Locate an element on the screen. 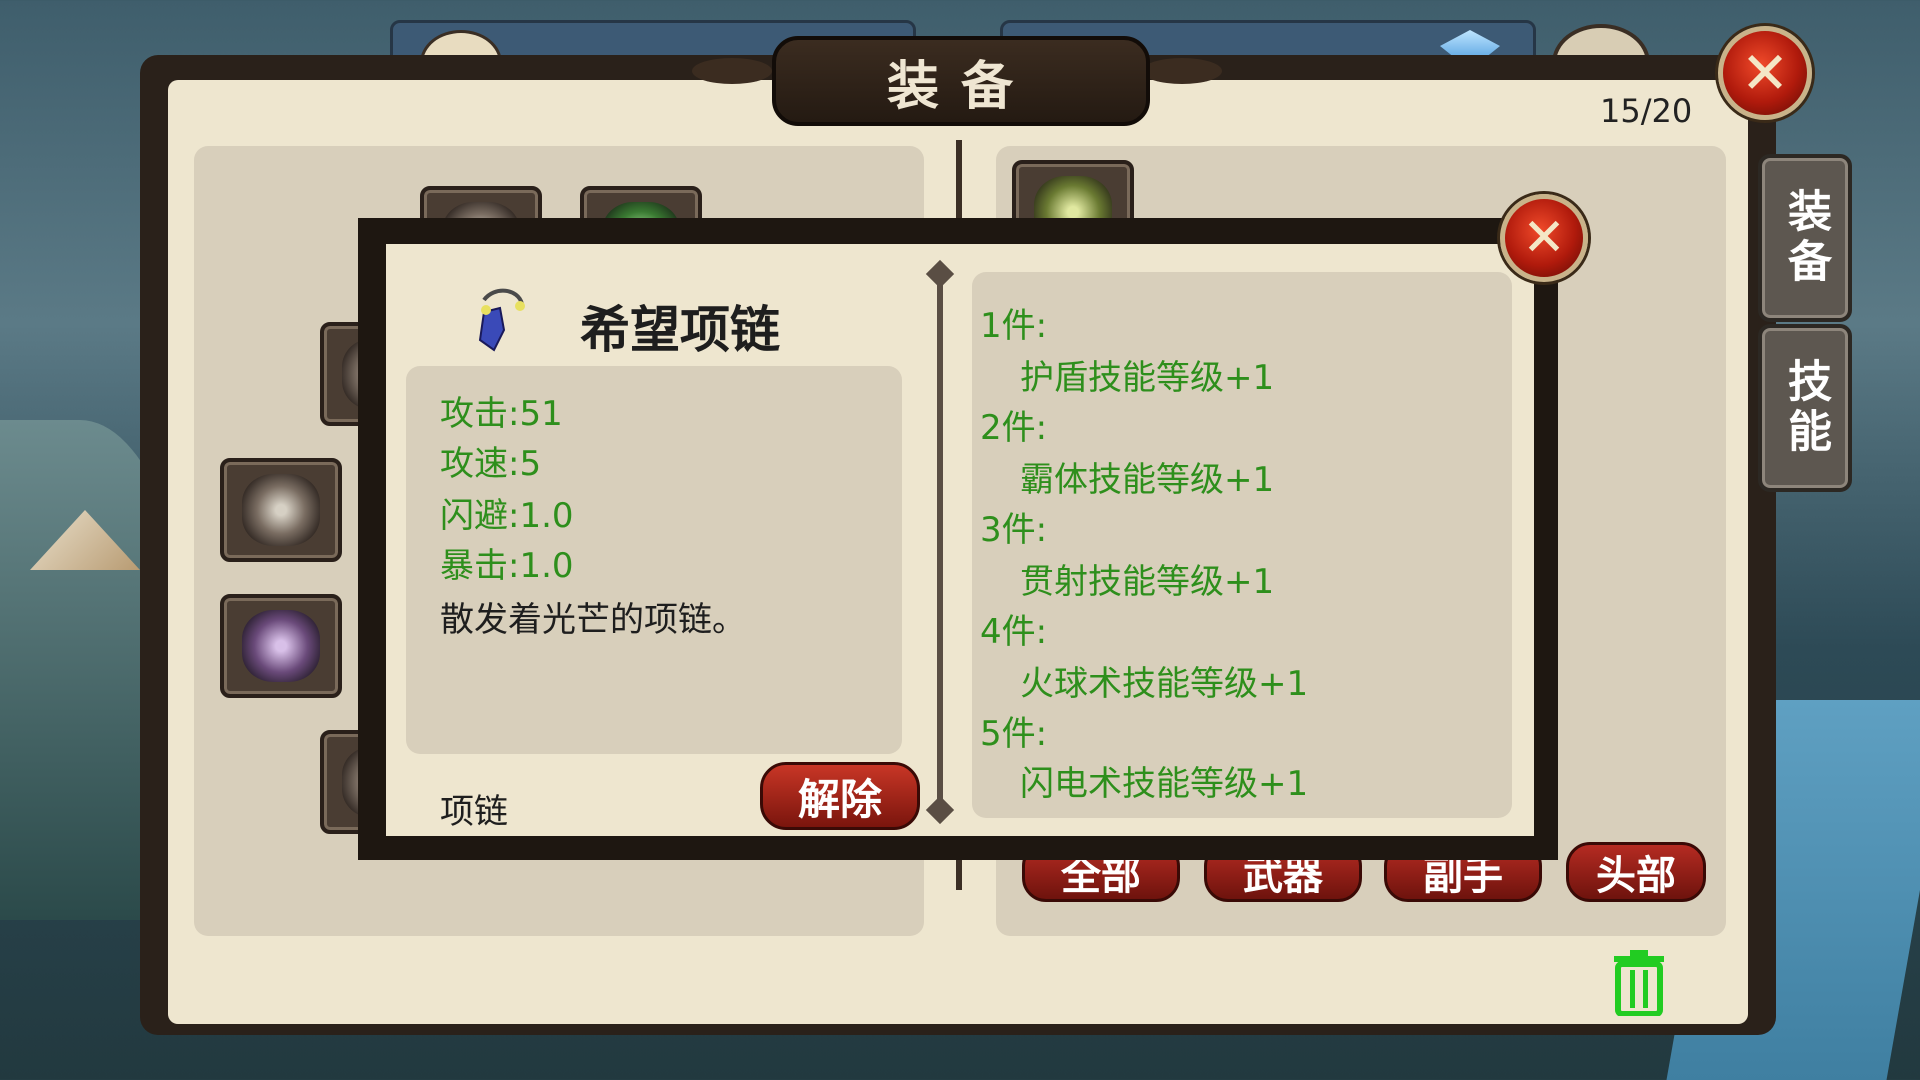 The image size is (1920, 1080). tab-equipment-label: 装备 is located at coordinates (1805, 238).